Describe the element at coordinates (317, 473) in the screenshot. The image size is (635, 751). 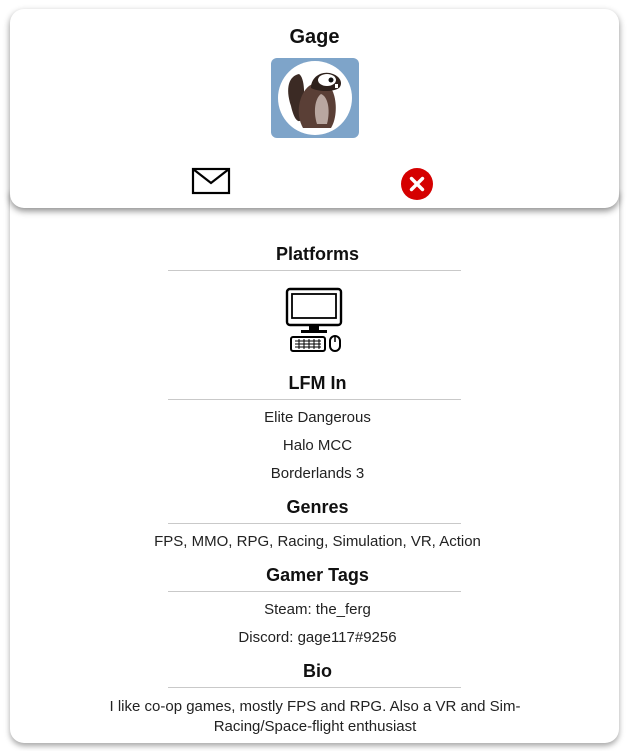
I see `lfm-game-item: Borderlands 3` at that location.